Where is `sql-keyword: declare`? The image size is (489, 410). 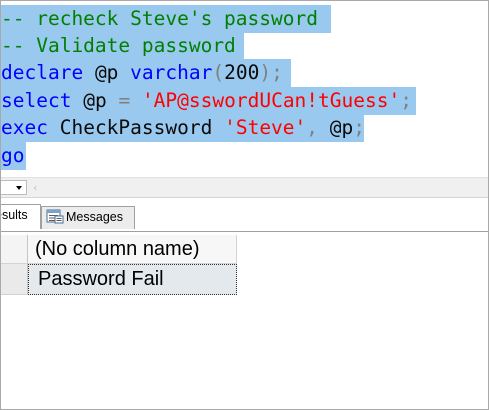
sql-keyword: declare is located at coordinates (42, 72).